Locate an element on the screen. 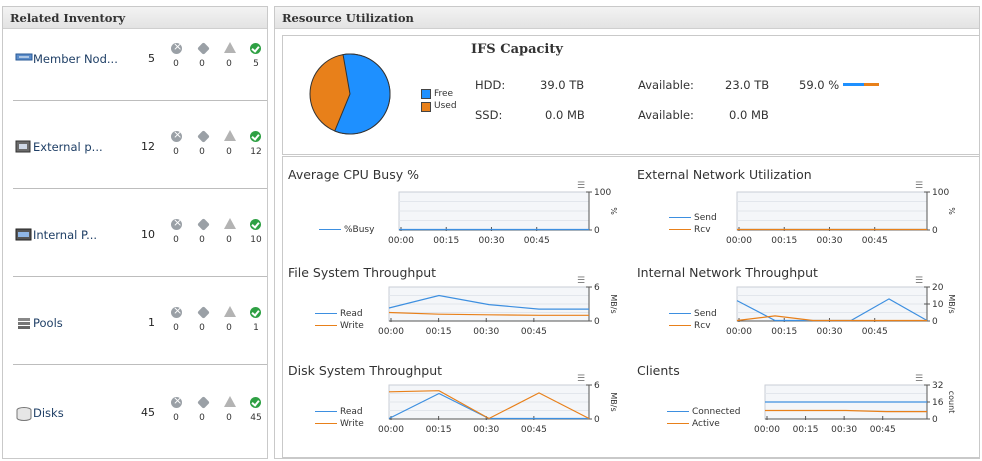  y-tick-label: 16 is located at coordinates (938, 403).